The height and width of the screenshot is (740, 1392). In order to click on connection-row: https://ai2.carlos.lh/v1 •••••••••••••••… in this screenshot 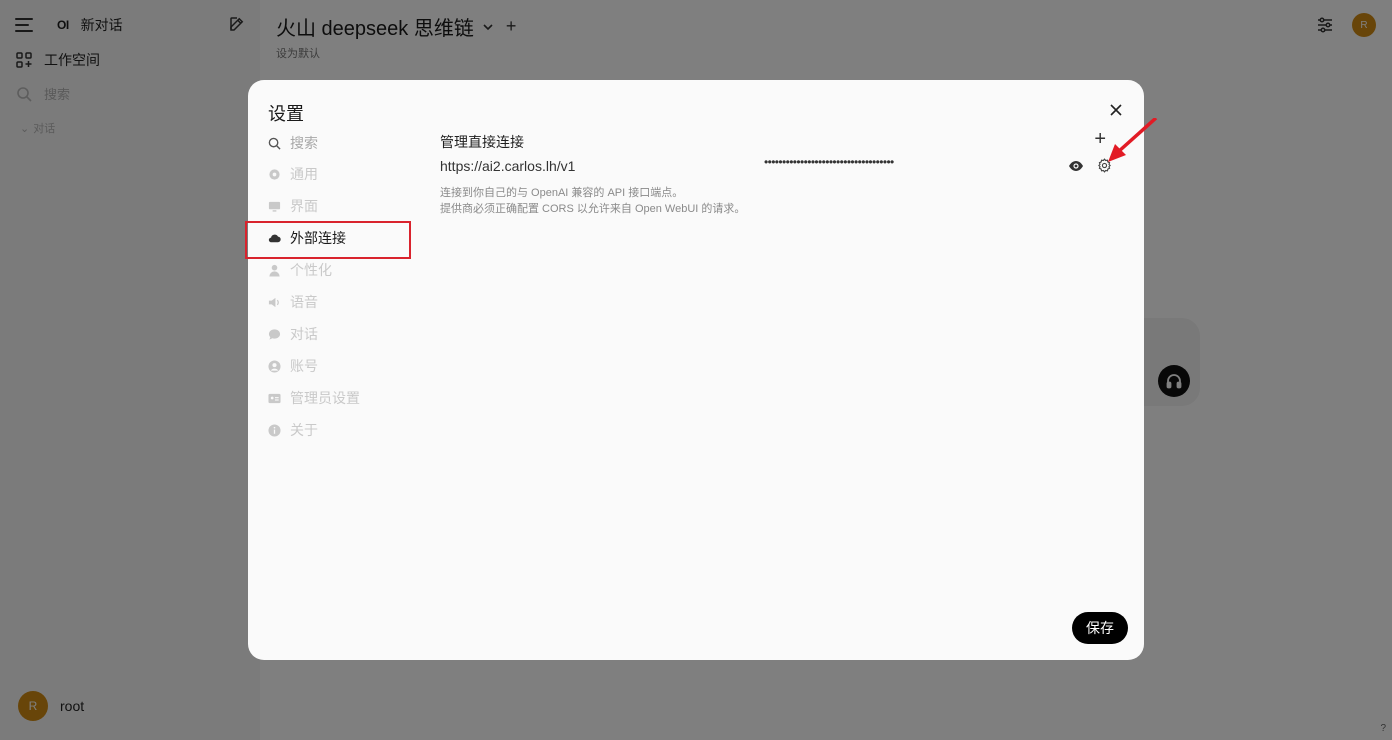, I will do `click(785, 165)`.